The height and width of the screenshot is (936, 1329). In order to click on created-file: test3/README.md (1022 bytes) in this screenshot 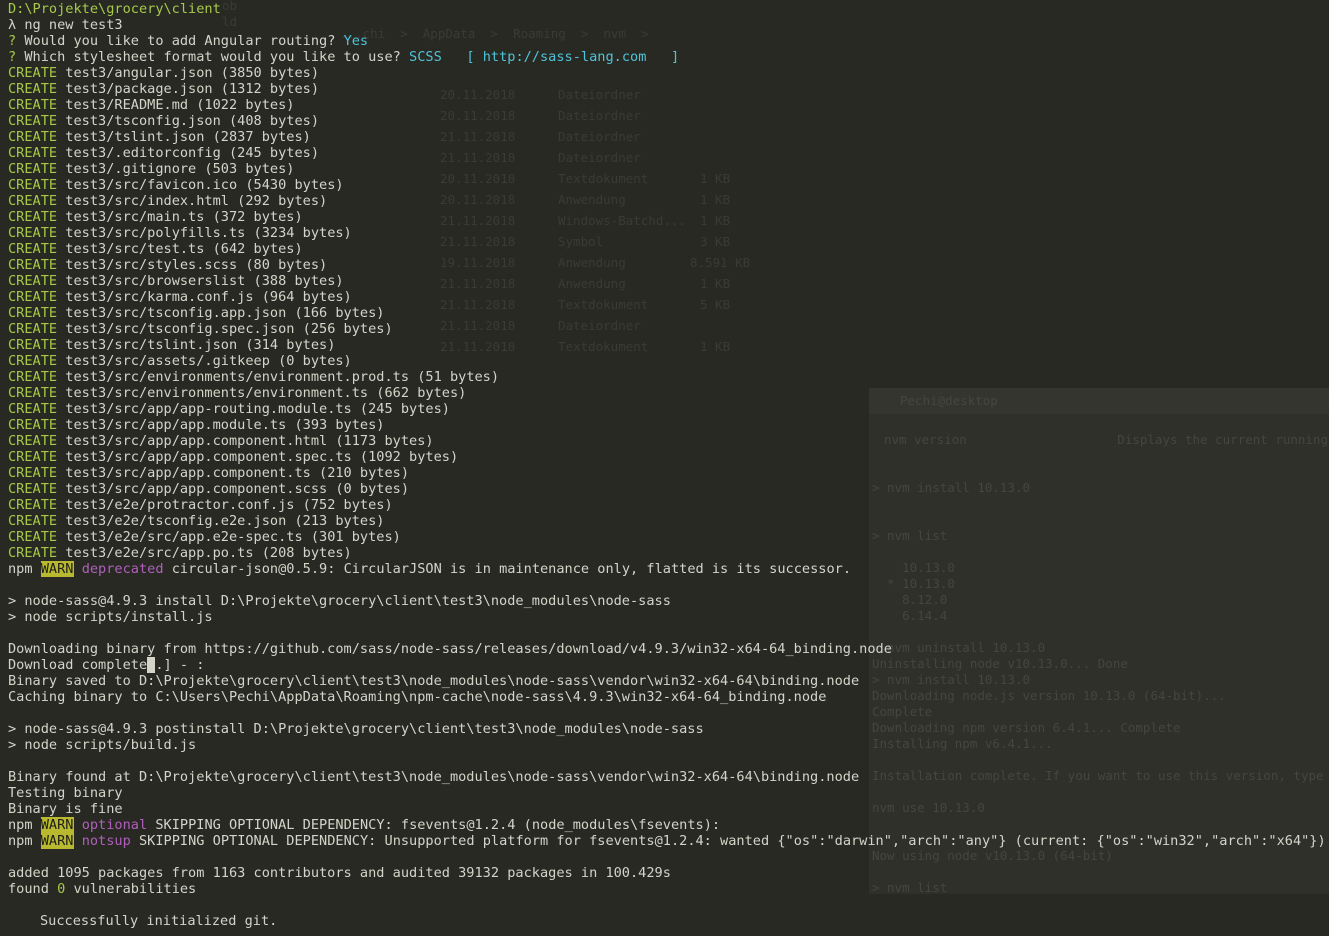, I will do `click(180, 105)`.